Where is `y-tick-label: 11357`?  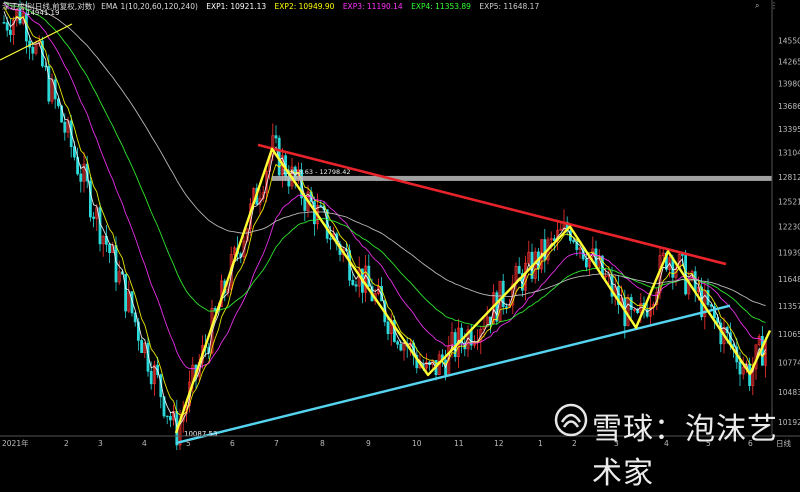 y-tick-label: 11357 is located at coordinates (789, 306).